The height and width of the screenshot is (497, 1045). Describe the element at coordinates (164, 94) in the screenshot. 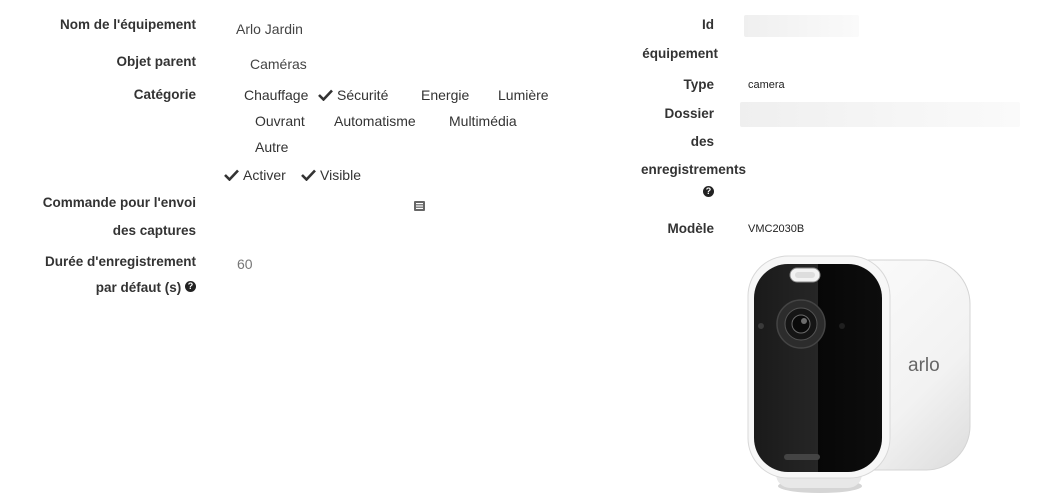

I see `category-label: Catégorie` at that location.